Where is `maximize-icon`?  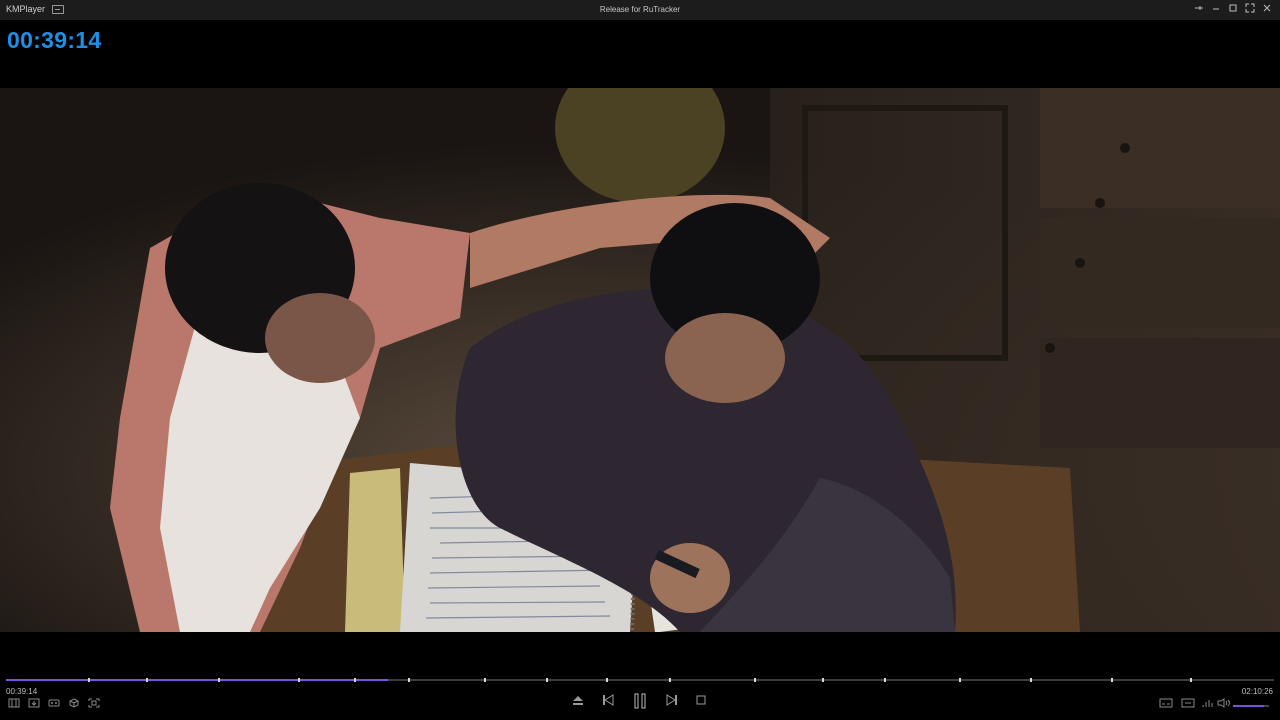
maximize-icon is located at coordinates (1233, 10).